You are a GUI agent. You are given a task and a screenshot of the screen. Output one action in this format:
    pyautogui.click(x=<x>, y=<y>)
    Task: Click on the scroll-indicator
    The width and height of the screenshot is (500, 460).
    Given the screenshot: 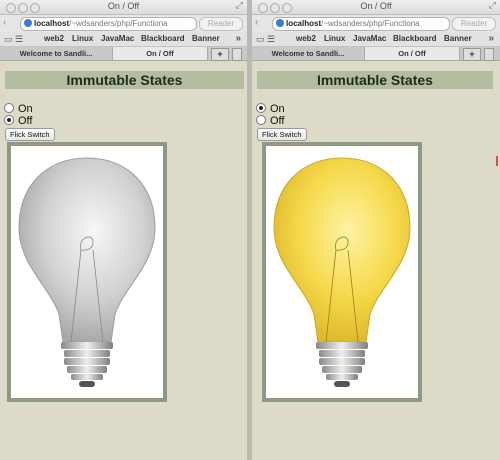 What is the action you would take?
    pyautogui.click(x=497, y=161)
    